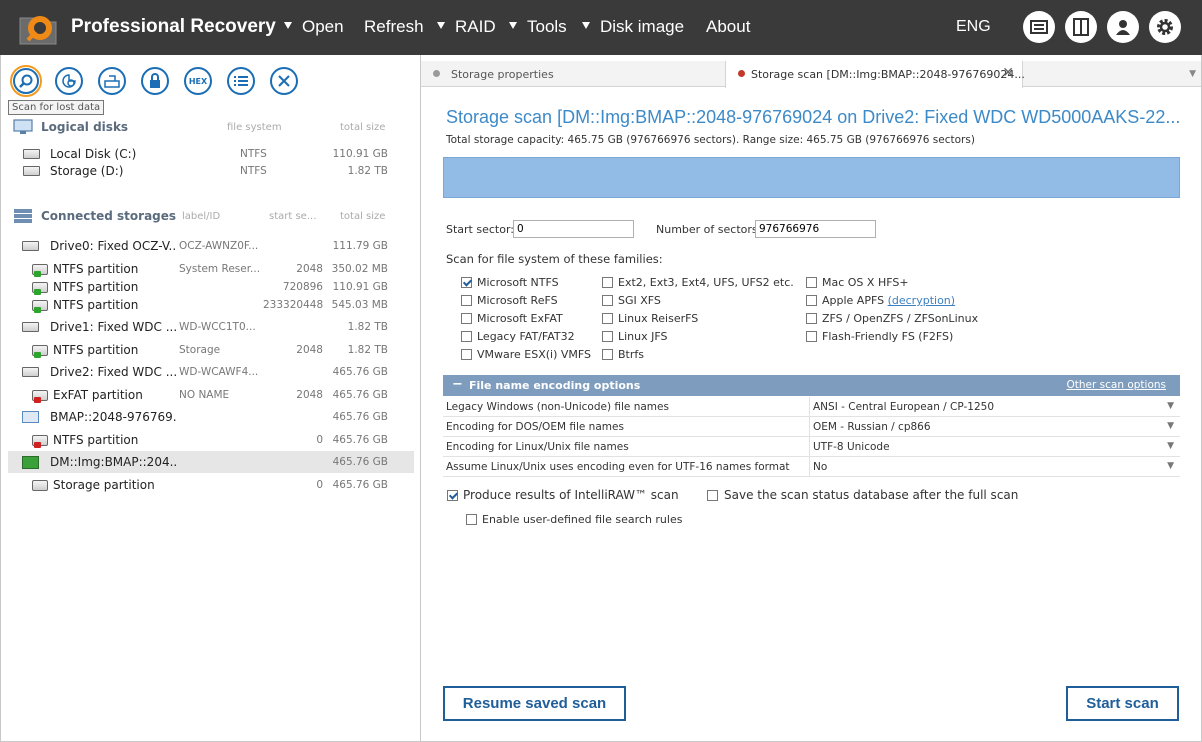 Image resolution: width=1202 pixels, height=742 pixels. I want to click on number-of-sectors-label: Number of sectors:, so click(709, 229).